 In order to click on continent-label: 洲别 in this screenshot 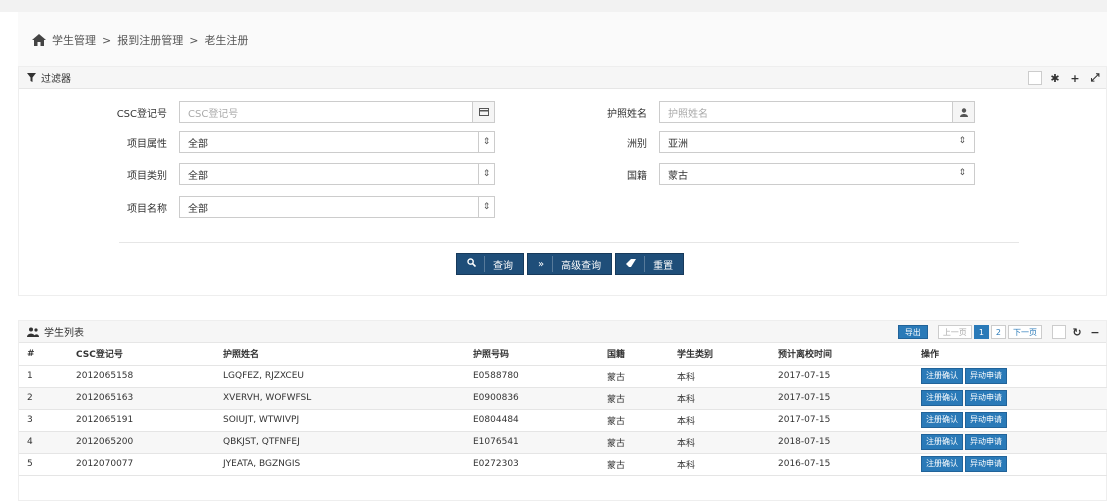, I will do `click(637, 144)`.